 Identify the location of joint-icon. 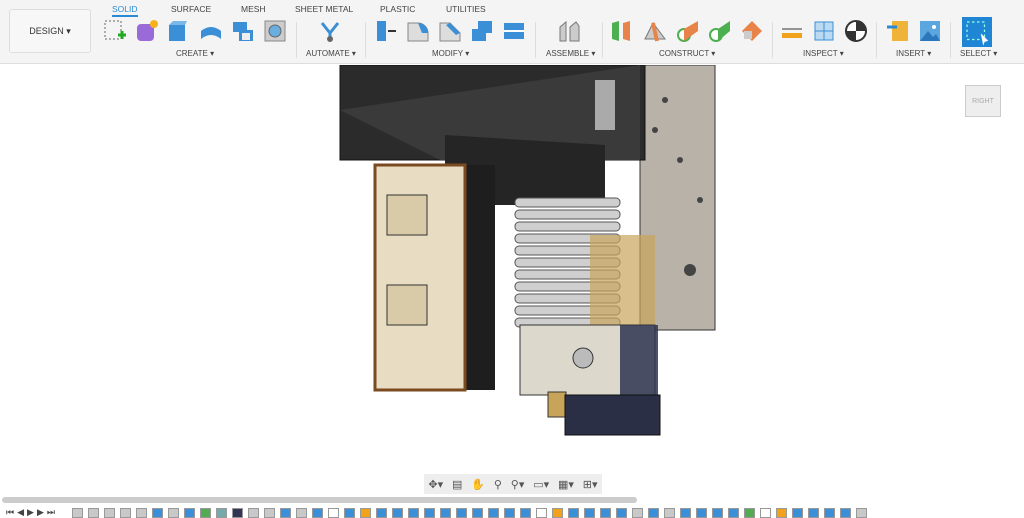
(569, 31).